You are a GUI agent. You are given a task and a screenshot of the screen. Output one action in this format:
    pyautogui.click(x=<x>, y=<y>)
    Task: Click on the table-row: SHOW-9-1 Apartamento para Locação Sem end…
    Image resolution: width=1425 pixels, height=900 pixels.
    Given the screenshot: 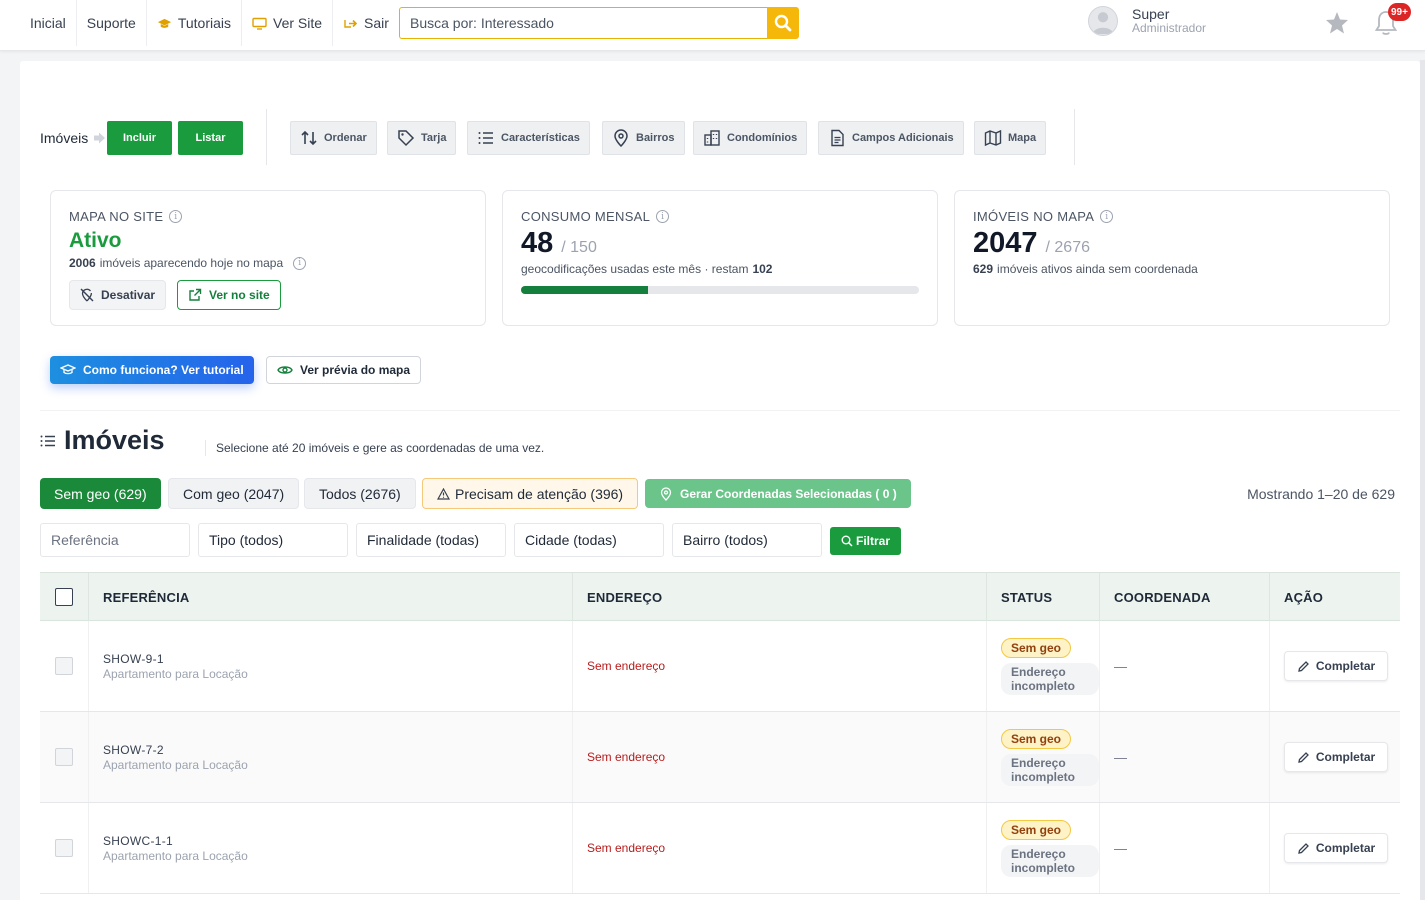 What is the action you would take?
    pyautogui.click(x=720, y=666)
    